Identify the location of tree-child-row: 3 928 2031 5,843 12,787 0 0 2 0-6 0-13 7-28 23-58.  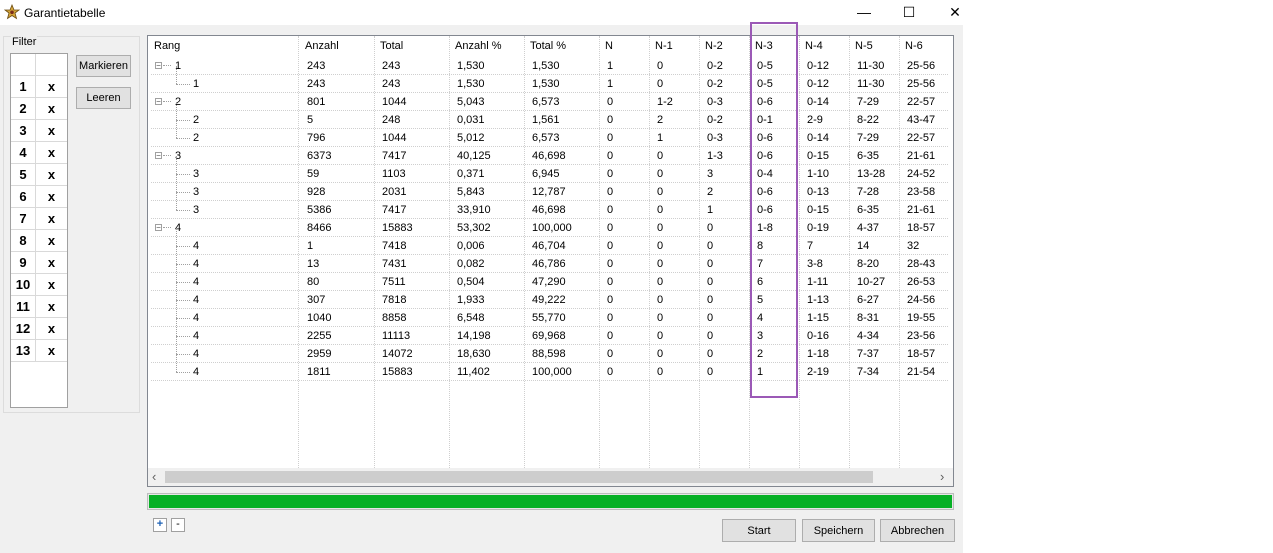
(550, 187).